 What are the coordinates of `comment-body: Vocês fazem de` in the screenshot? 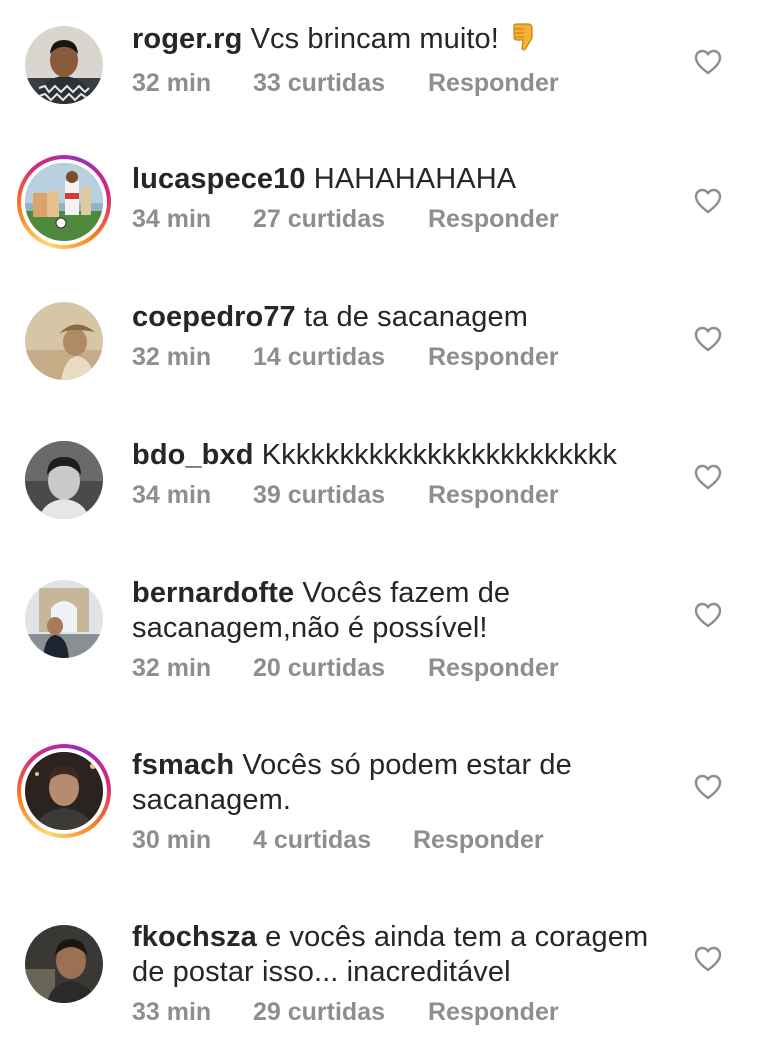 It's located at (406, 593).